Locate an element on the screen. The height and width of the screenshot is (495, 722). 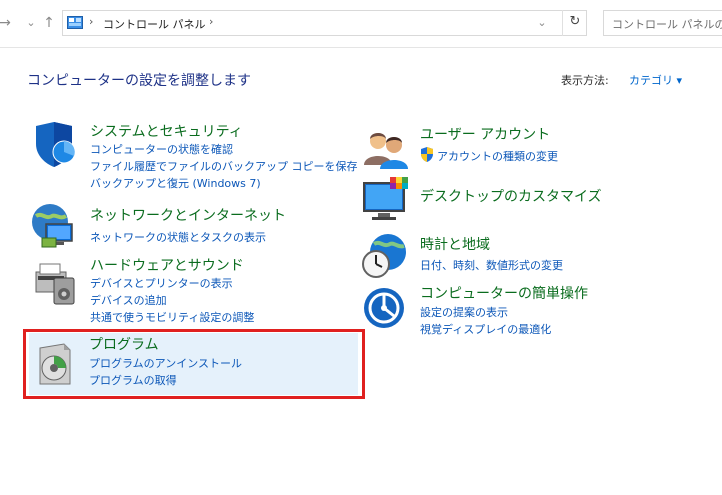
link-network-status: ネットワークの状態とタスクの表示 is located at coordinates (178, 237).